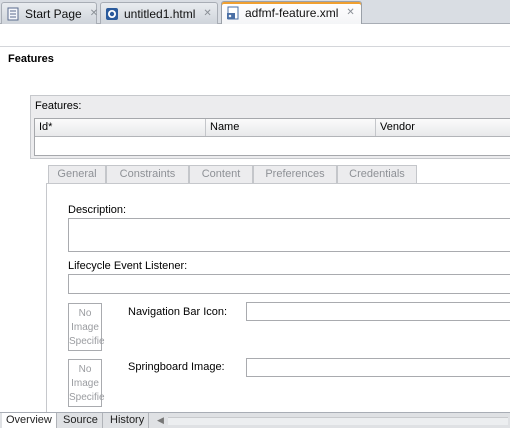 This screenshot has width=510, height=428. What do you see at coordinates (86, 383) in the screenshot?
I see `springboard-image-preview: No Image Specifie` at bounding box center [86, 383].